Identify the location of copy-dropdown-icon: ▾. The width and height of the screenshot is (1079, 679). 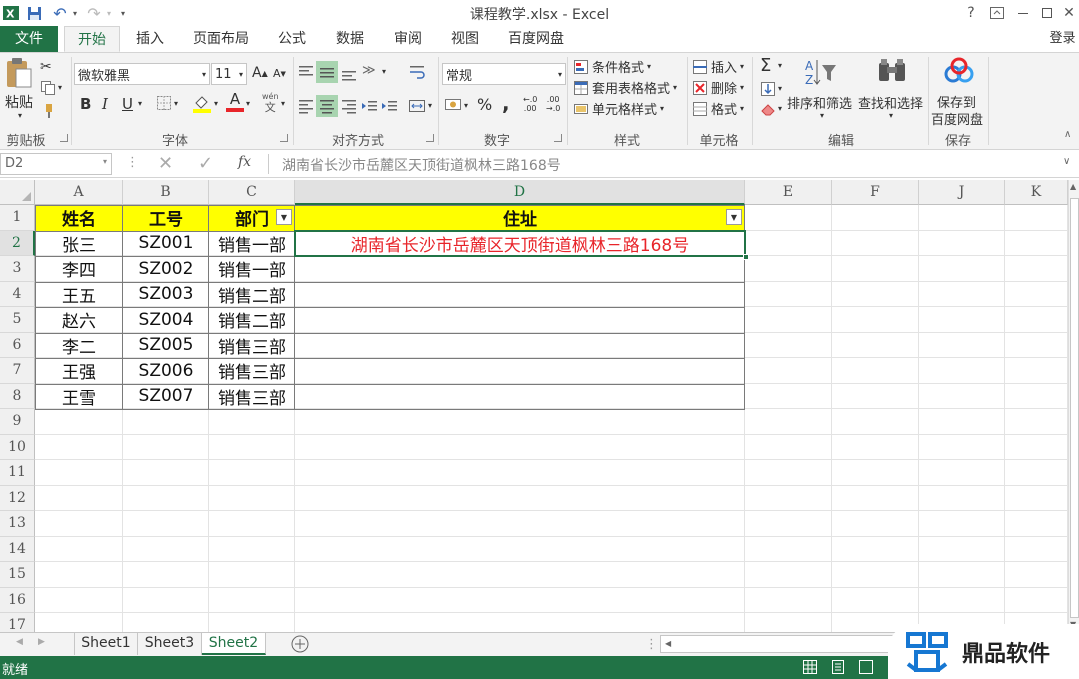
(60, 87).